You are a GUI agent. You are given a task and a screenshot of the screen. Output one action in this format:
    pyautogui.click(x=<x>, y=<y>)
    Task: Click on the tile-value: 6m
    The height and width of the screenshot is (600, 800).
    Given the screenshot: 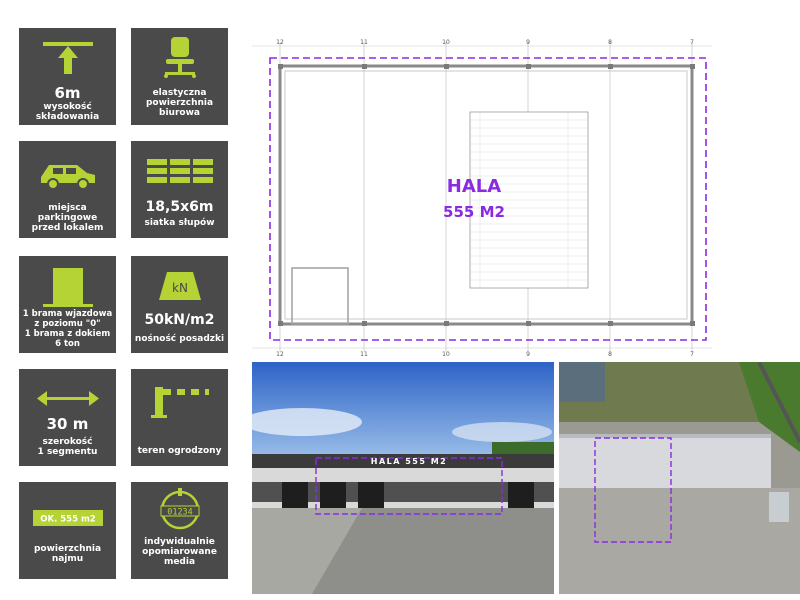 What is the action you would take?
    pyautogui.click(x=67, y=93)
    